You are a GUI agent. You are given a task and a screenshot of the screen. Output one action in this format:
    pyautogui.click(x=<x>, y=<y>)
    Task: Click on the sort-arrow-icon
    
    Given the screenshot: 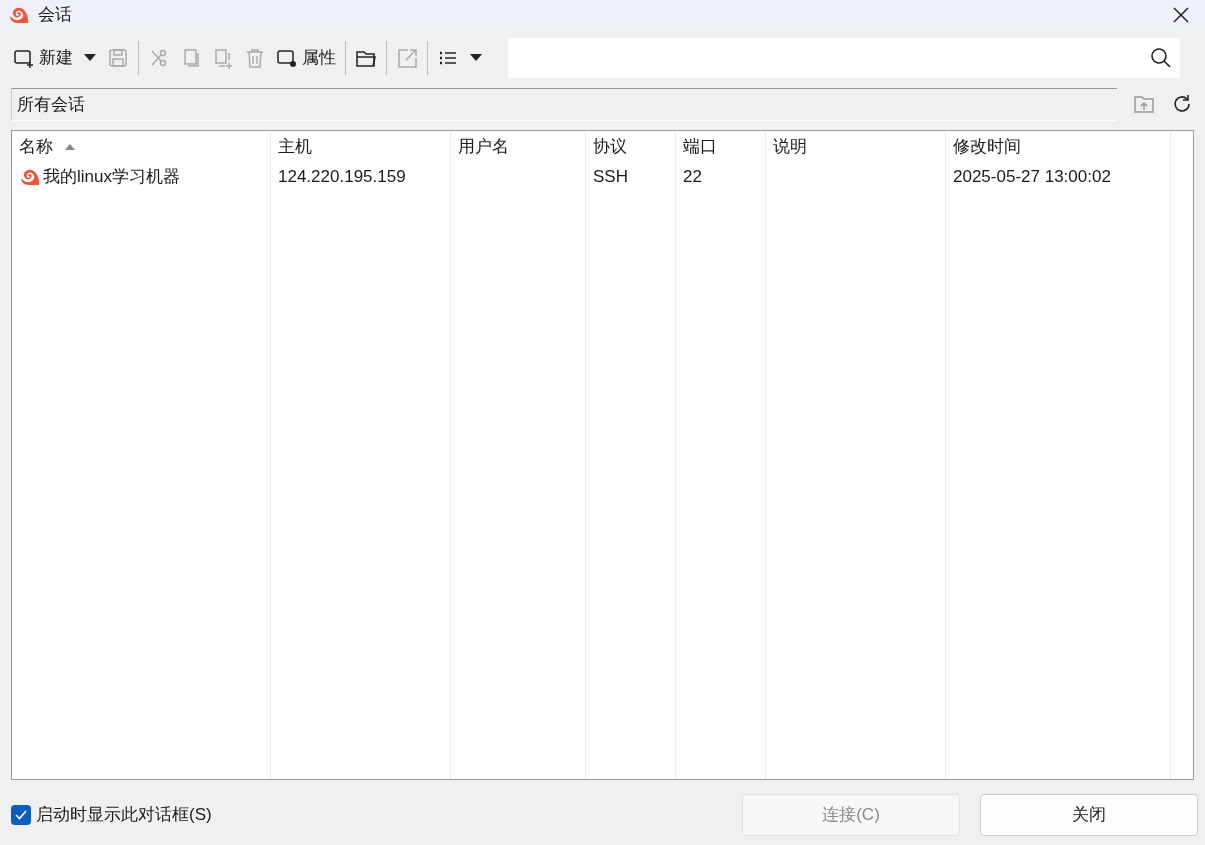 What is the action you would take?
    pyautogui.click(x=70, y=147)
    